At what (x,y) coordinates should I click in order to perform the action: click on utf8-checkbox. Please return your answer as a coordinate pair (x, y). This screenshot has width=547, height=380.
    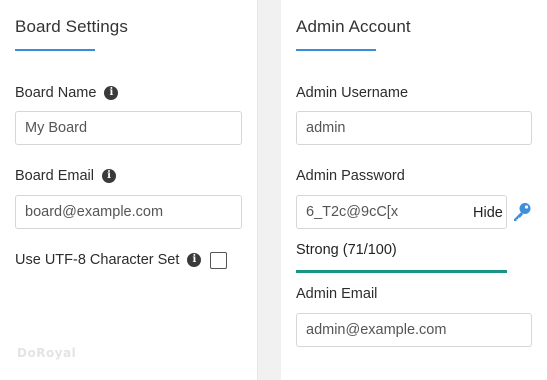
    Looking at the image, I should click on (218, 260).